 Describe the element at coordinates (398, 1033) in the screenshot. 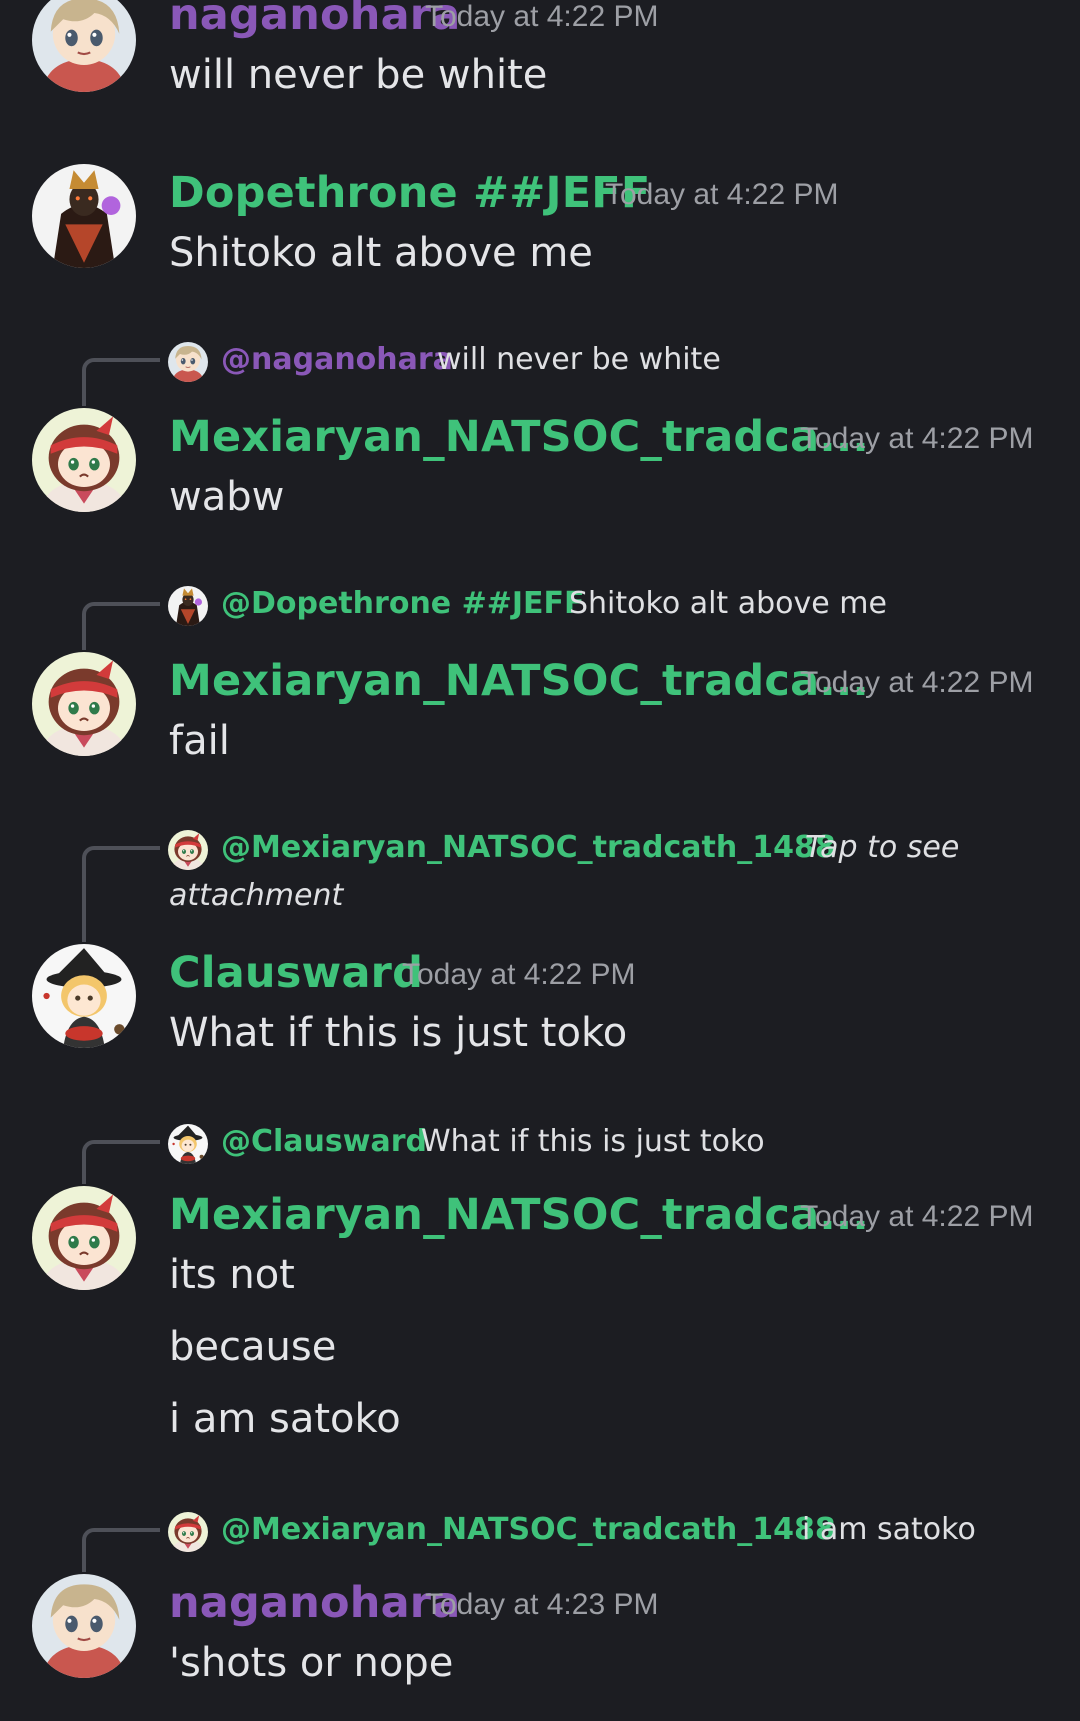

I see `message-text: What if this is just toko` at that location.